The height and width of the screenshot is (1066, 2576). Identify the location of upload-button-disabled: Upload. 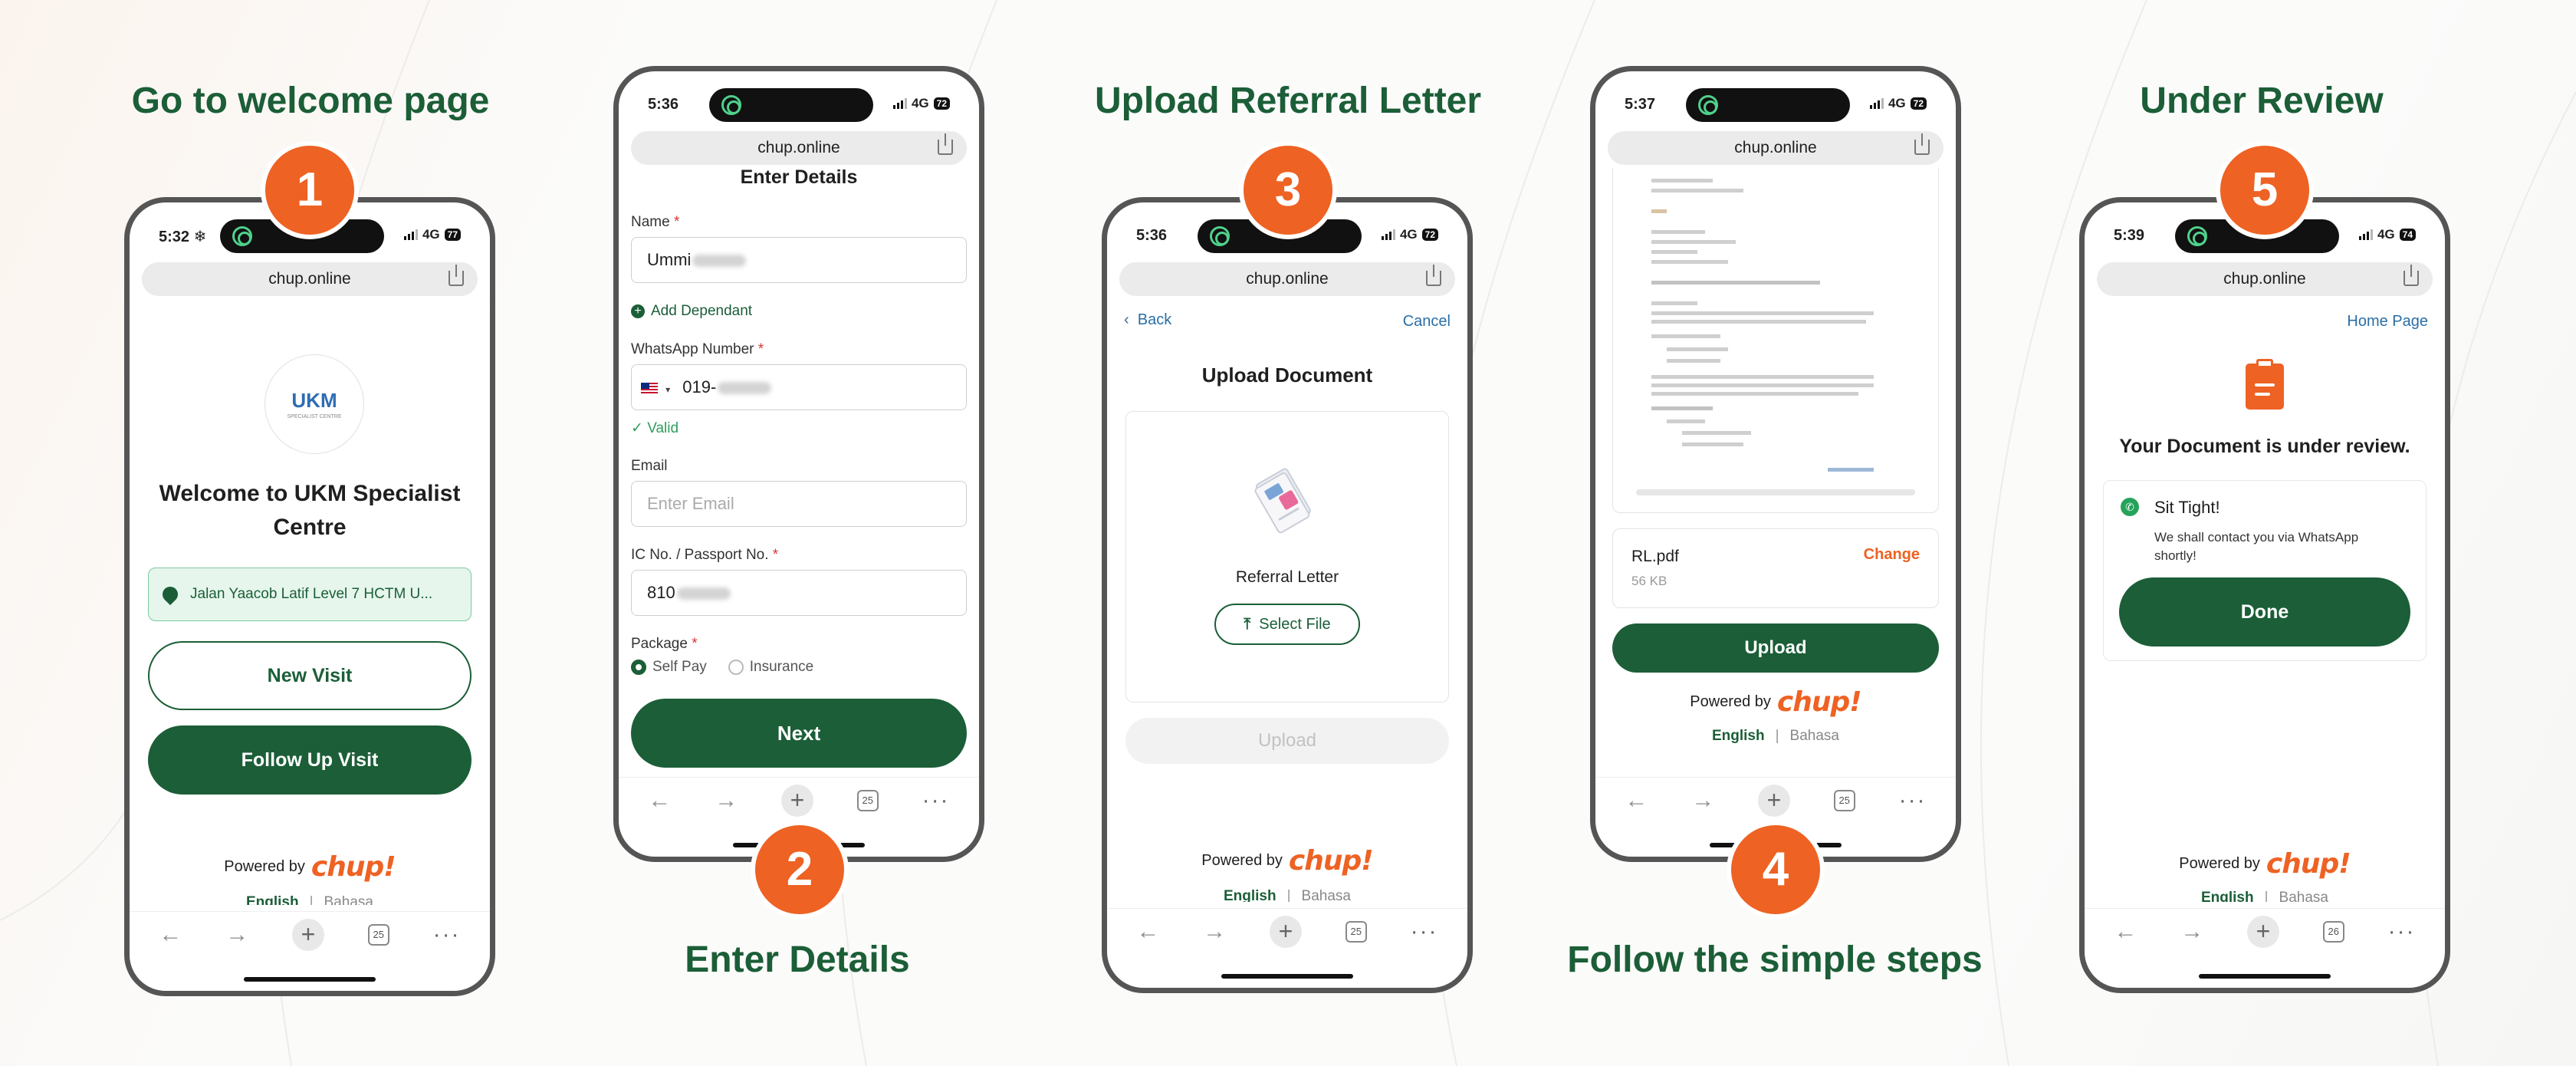
(1287, 741).